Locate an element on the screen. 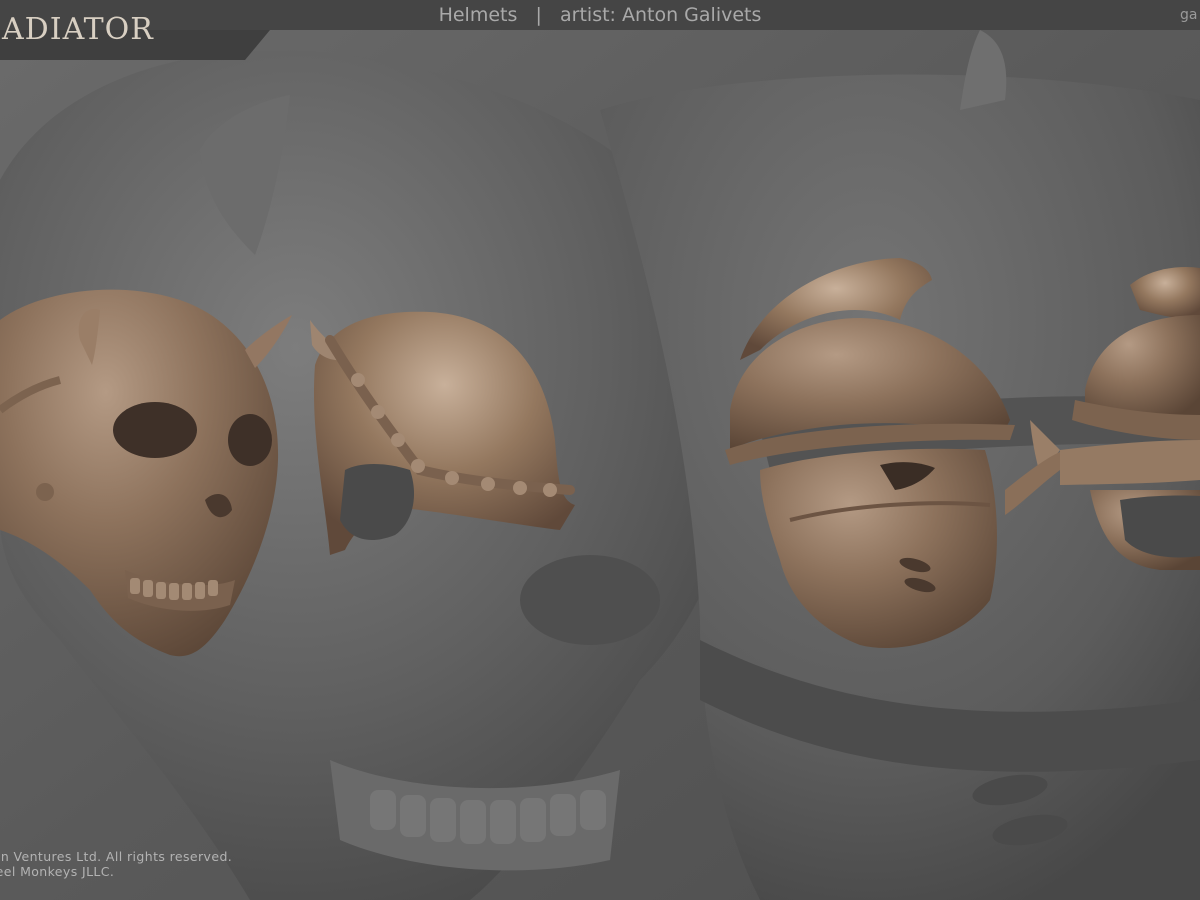  copyright-line-2: Steel Monkeys JLLC. is located at coordinates (57, 871).